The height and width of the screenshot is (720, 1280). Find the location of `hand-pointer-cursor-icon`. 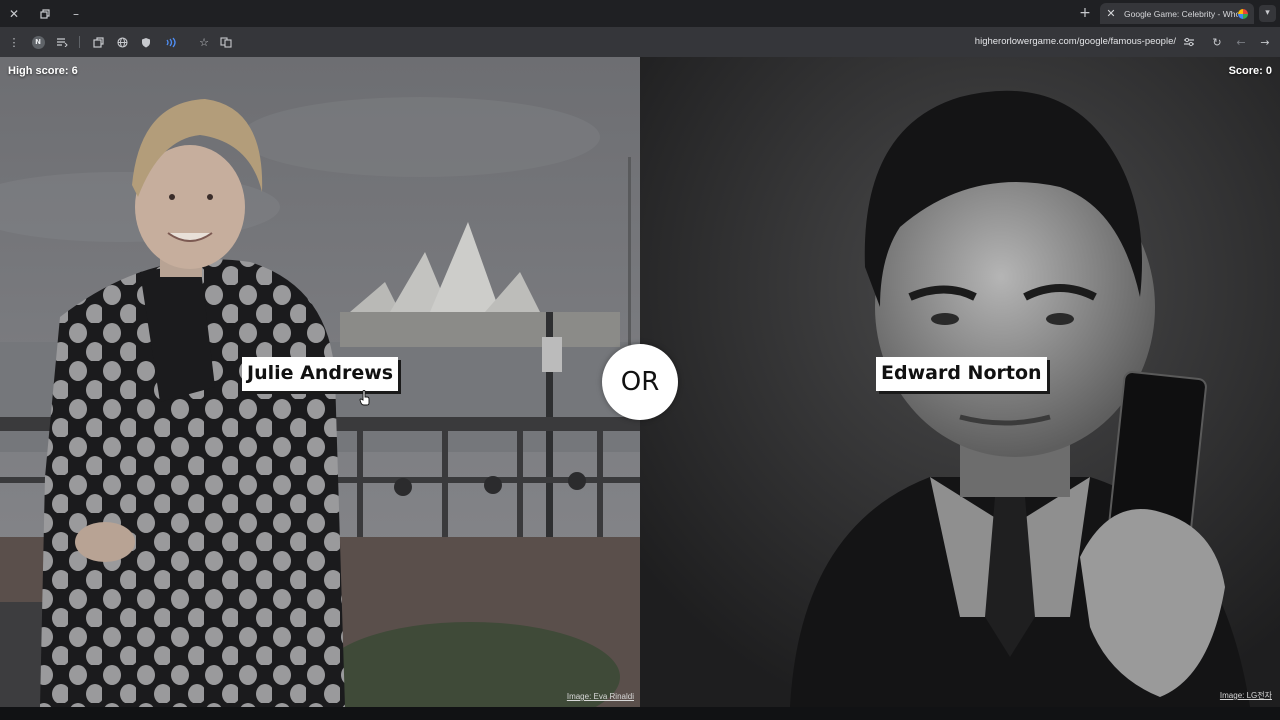

hand-pointer-cursor-icon is located at coordinates (364, 398).